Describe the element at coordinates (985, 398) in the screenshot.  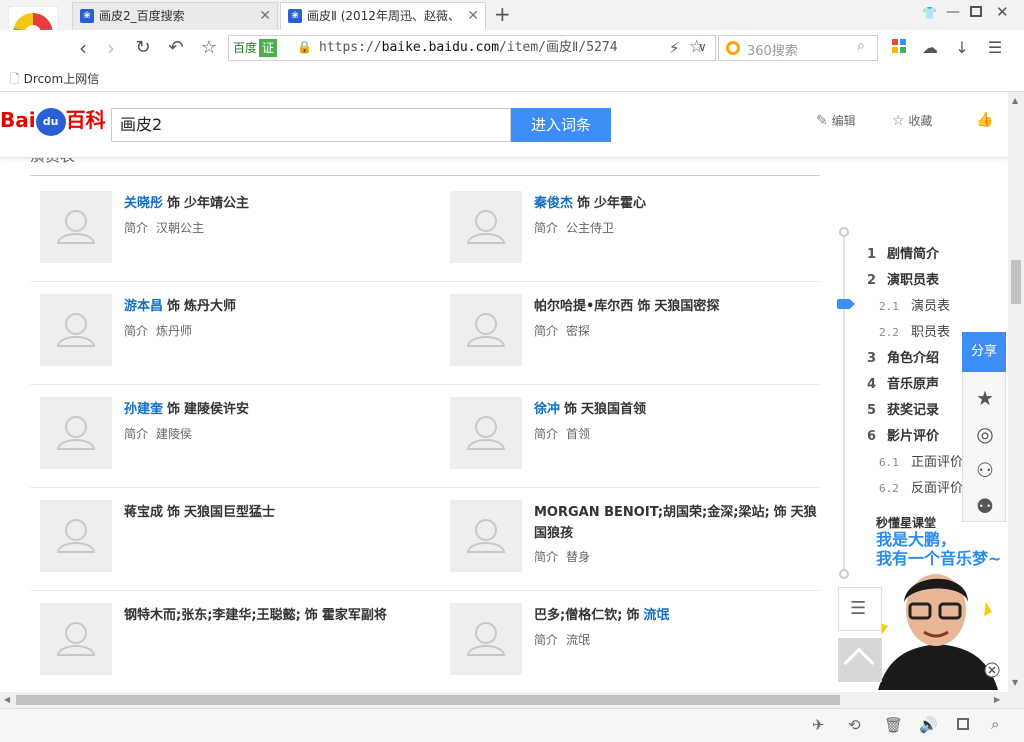
I see `qzone-star-icon: ★` at that location.